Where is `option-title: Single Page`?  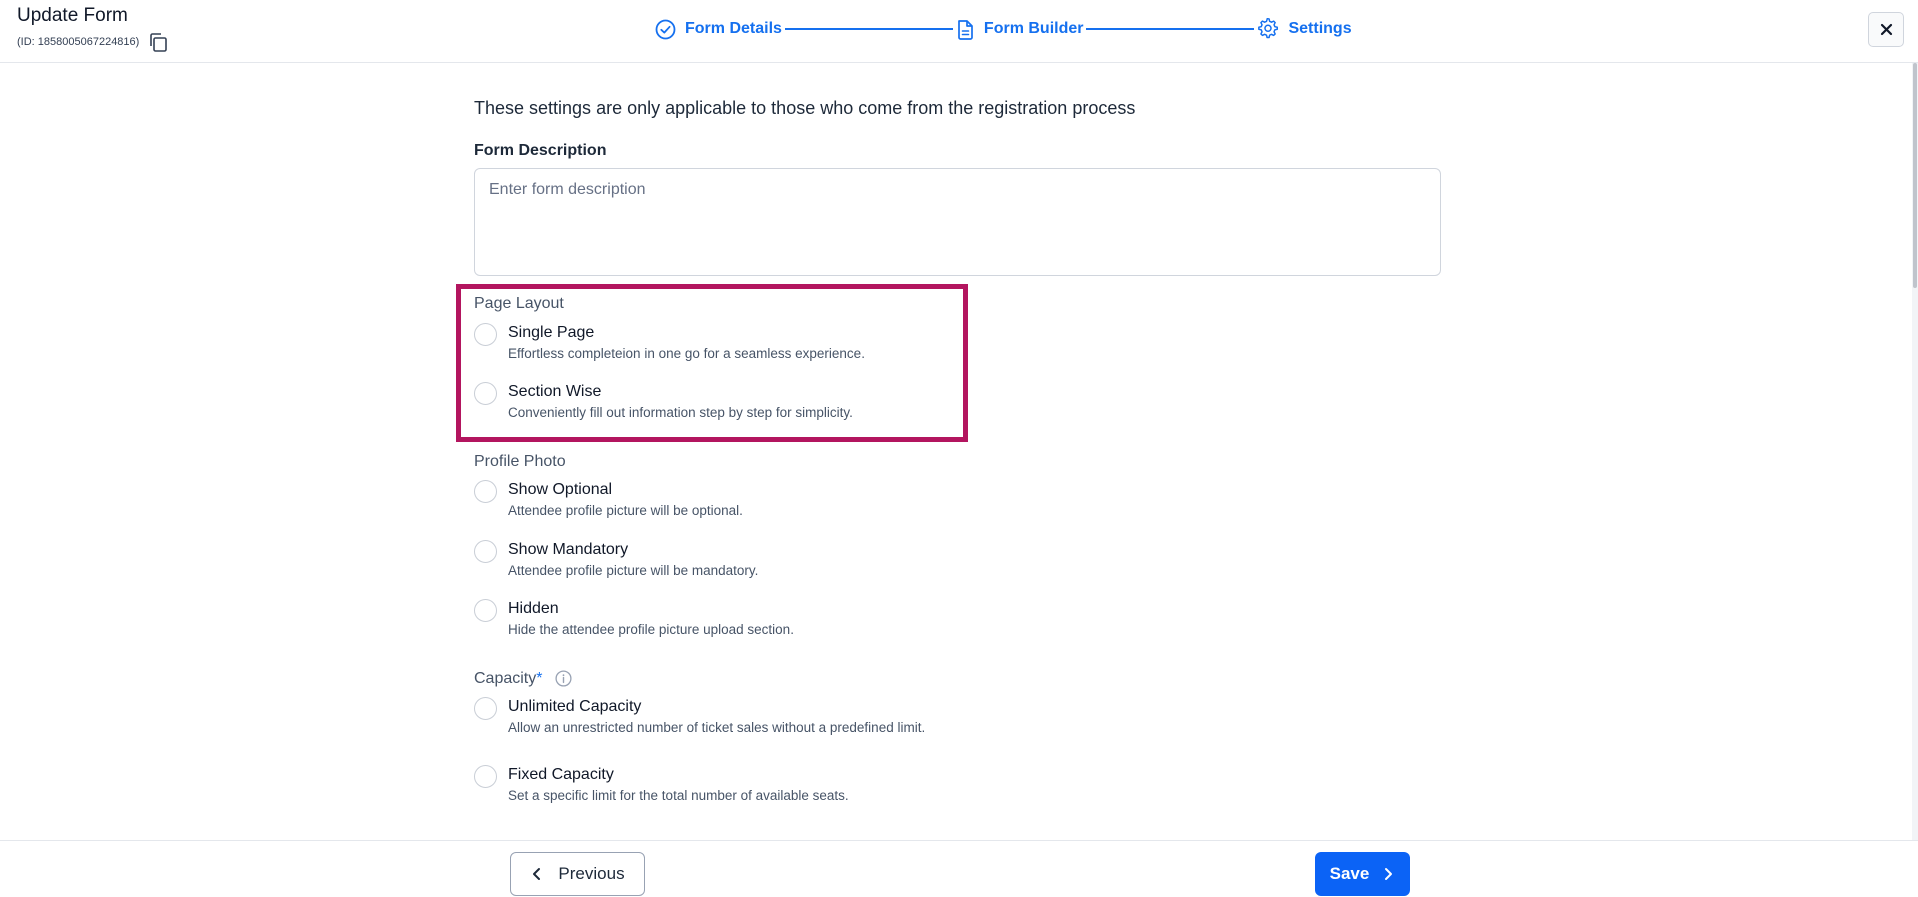
option-title: Single Page is located at coordinates (551, 332).